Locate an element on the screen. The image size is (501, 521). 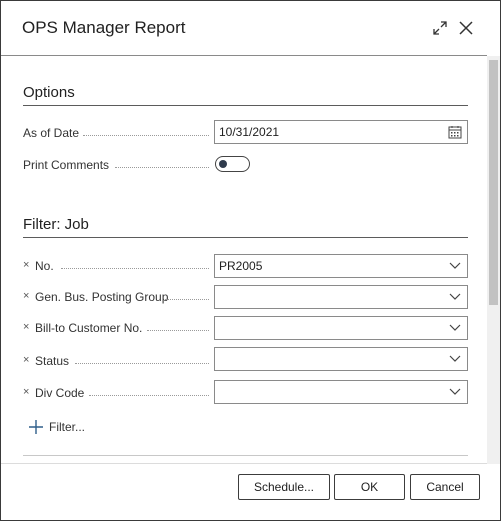
scrollbar is located at coordinates (493, 260).